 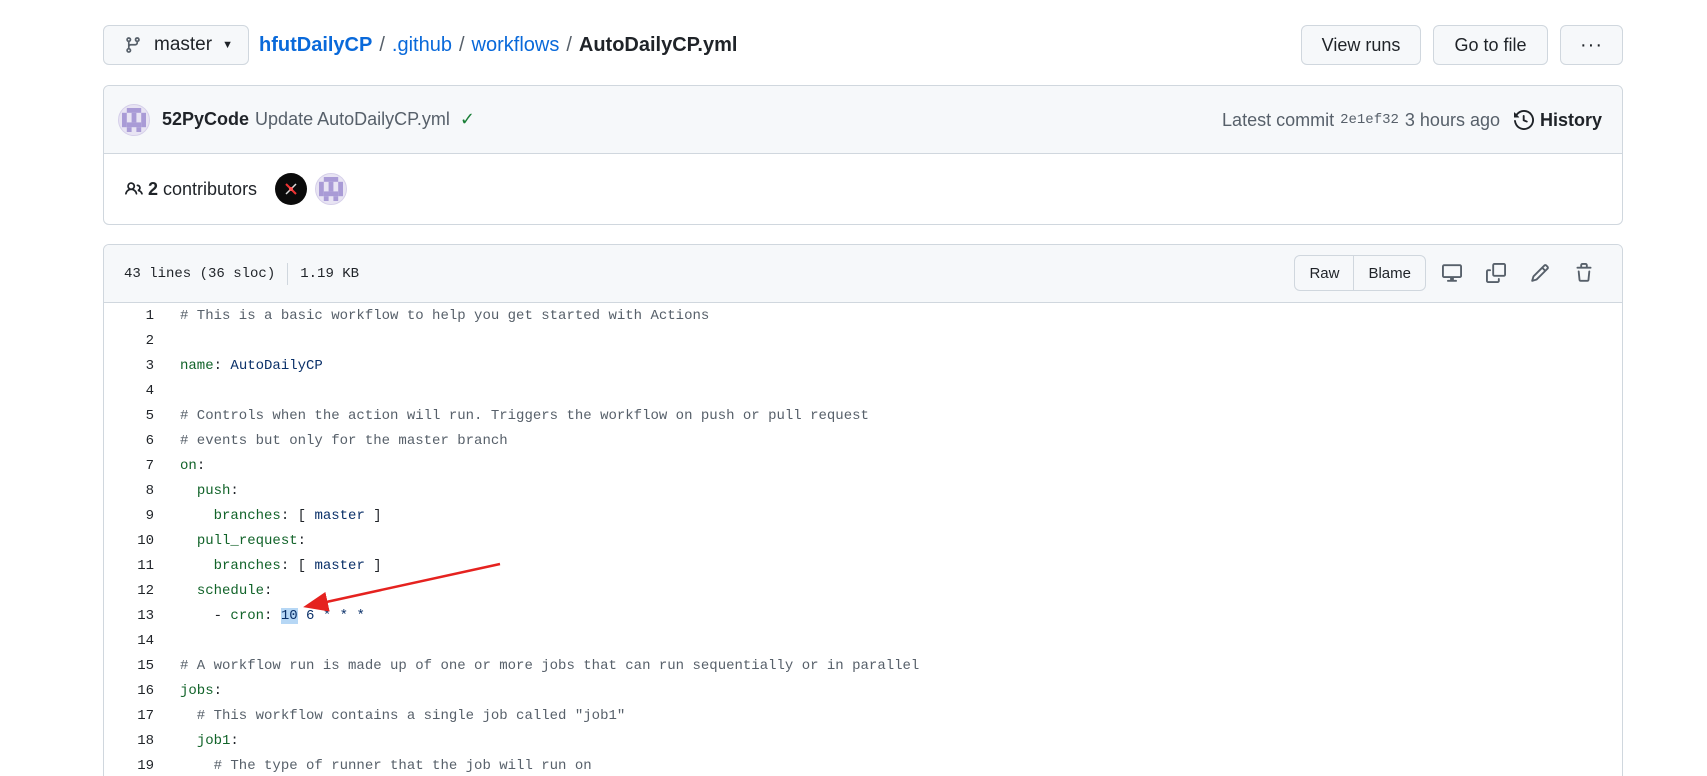 What do you see at coordinates (129, 466) in the screenshot?
I see `line-number: 7` at bounding box center [129, 466].